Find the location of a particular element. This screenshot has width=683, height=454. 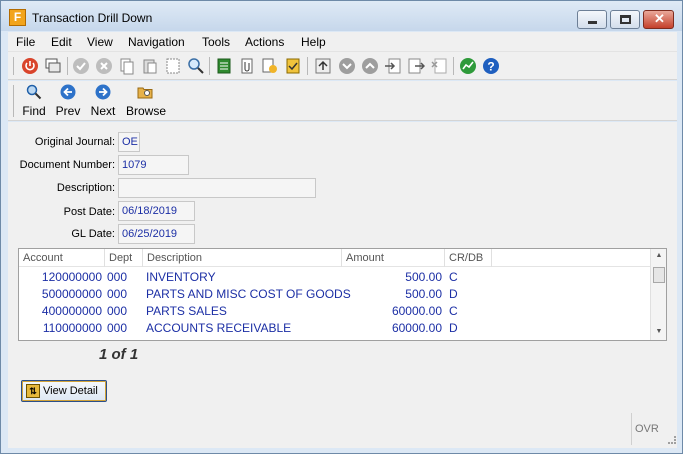

next-button: Next is located at coordinates (103, 101).